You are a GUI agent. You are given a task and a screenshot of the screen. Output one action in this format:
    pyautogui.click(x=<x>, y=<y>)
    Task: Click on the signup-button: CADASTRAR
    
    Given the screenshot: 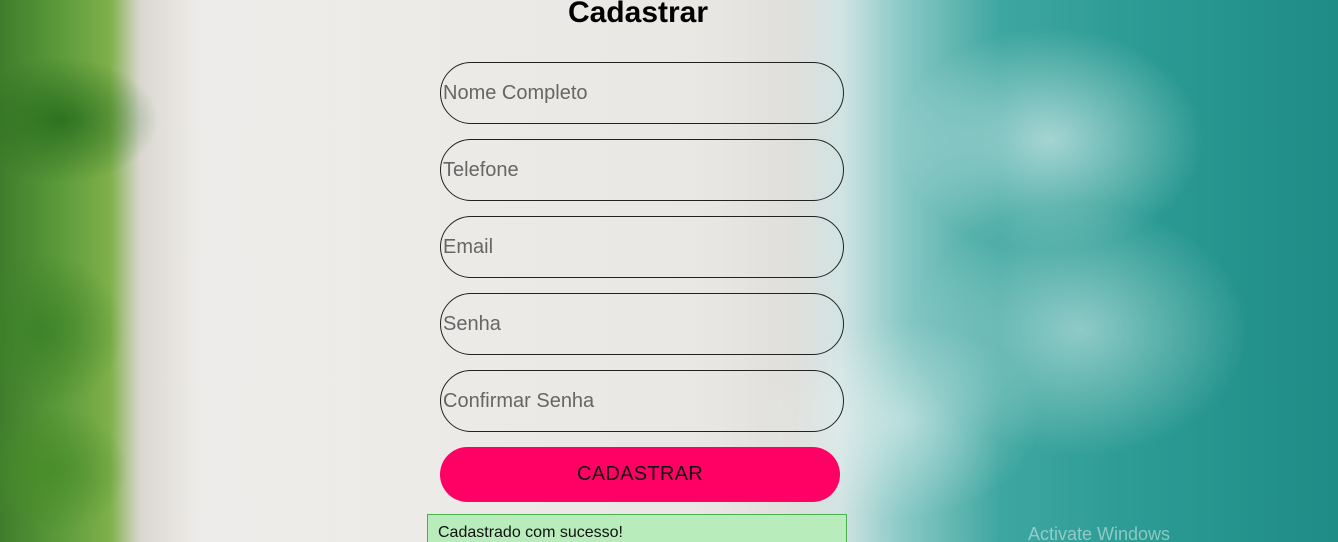 What is the action you would take?
    pyautogui.click(x=640, y=474)
    